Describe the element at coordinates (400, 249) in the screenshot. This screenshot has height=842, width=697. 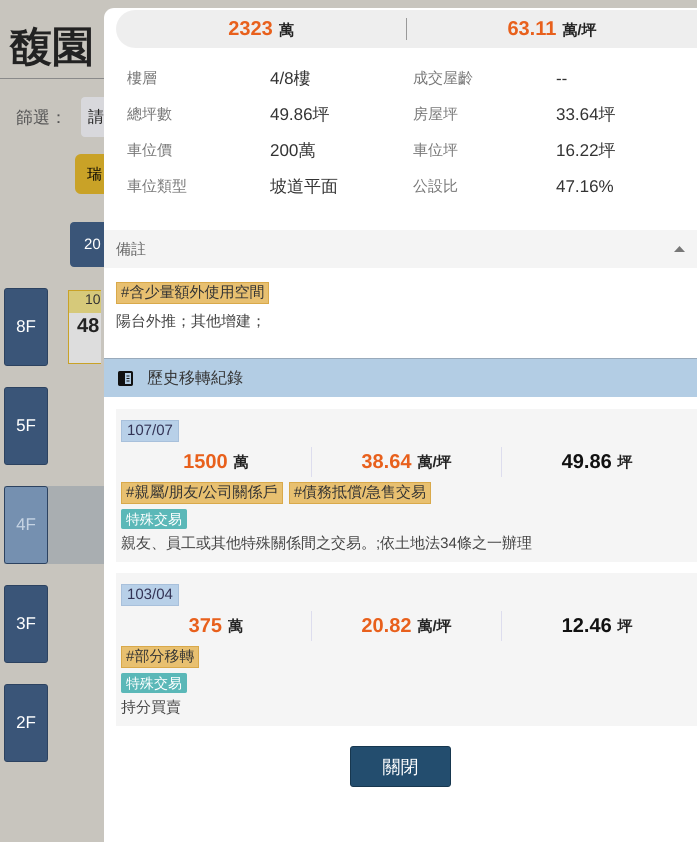
I see `remarks-header: 備註` at that location.